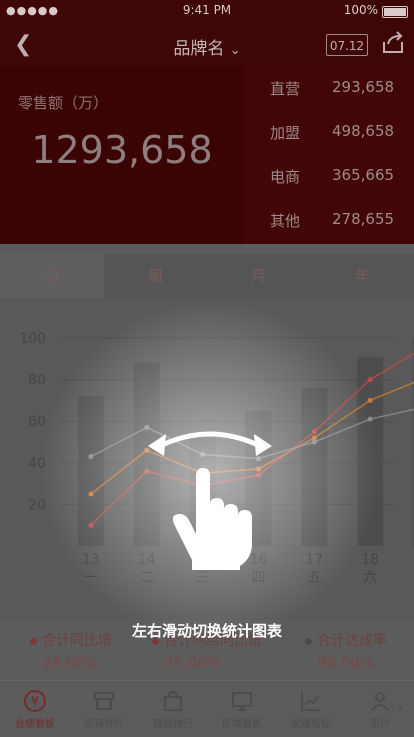 Image resolution: width=414 pixels, height=737 pixels. What do you see at coordinates (360, 10) in the screenshot?
I see `battery-percent: 100%` at bounding box center [360, 10].